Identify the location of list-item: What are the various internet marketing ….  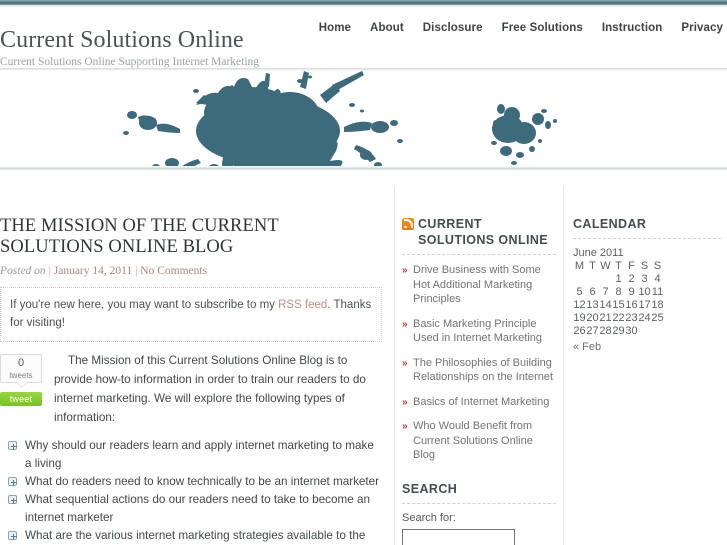
(194, 536).